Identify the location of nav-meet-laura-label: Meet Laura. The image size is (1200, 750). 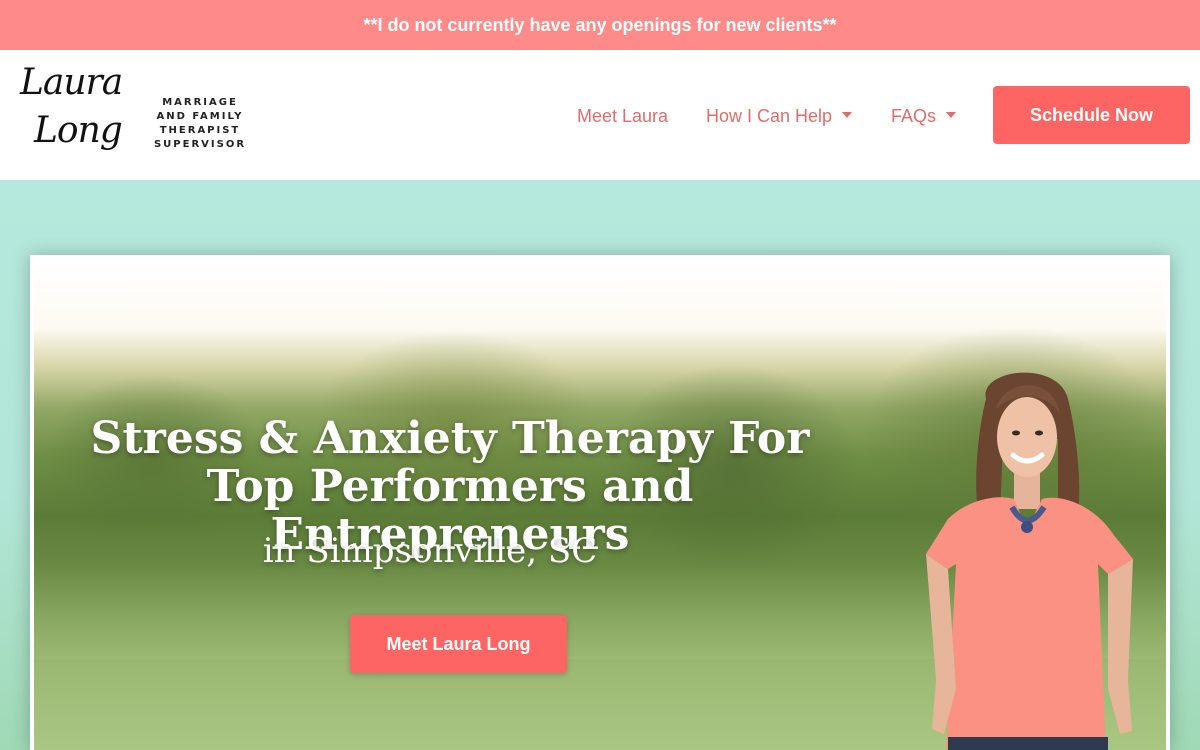
(623, 116).